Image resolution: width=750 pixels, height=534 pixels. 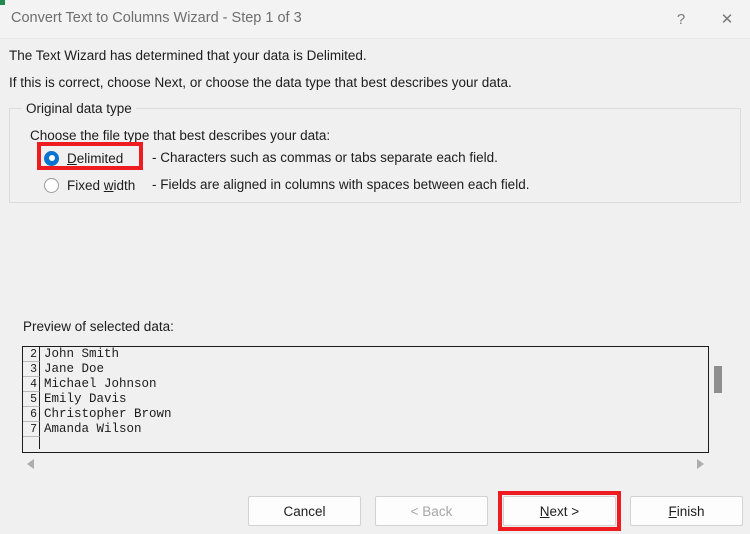 I want to click on preview-row: 3 Jane Doe, so click(x=97, y=369).